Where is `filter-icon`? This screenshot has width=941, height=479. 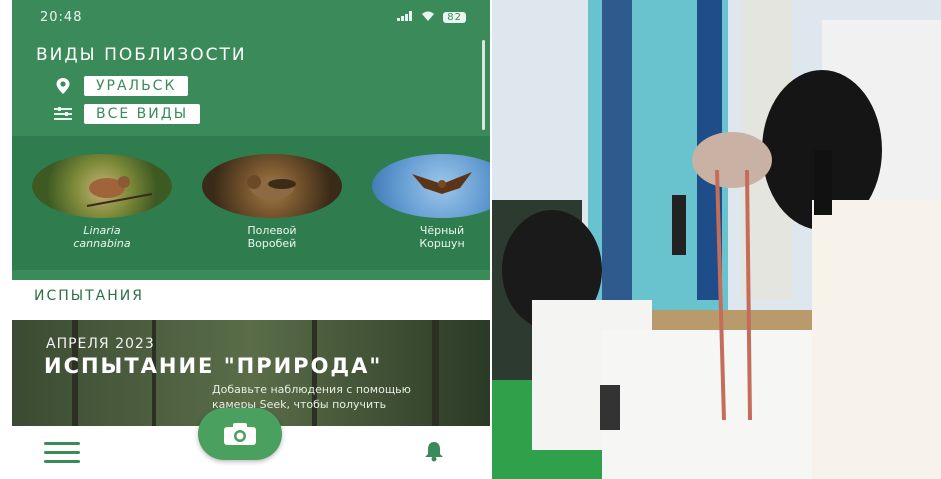 filter-icon is located at coordinates (63, 114).